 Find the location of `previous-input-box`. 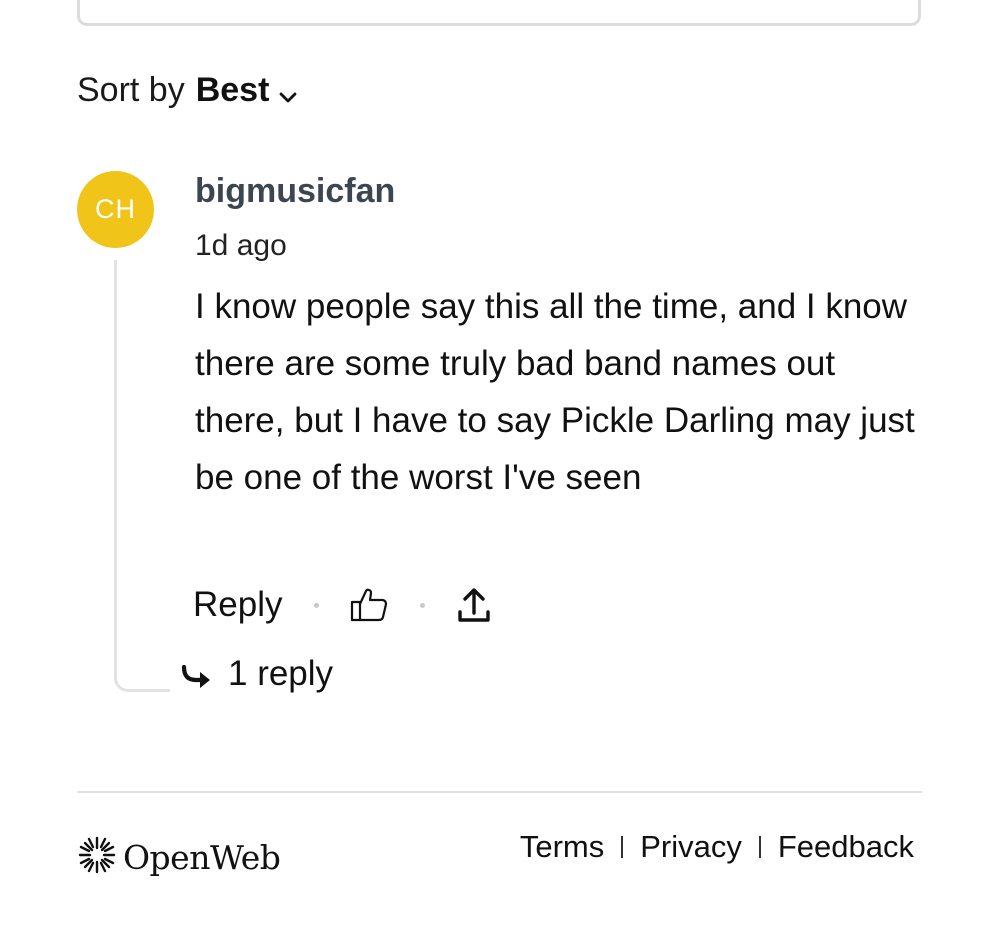

previous-input-box is located at coordinates (499, 13).